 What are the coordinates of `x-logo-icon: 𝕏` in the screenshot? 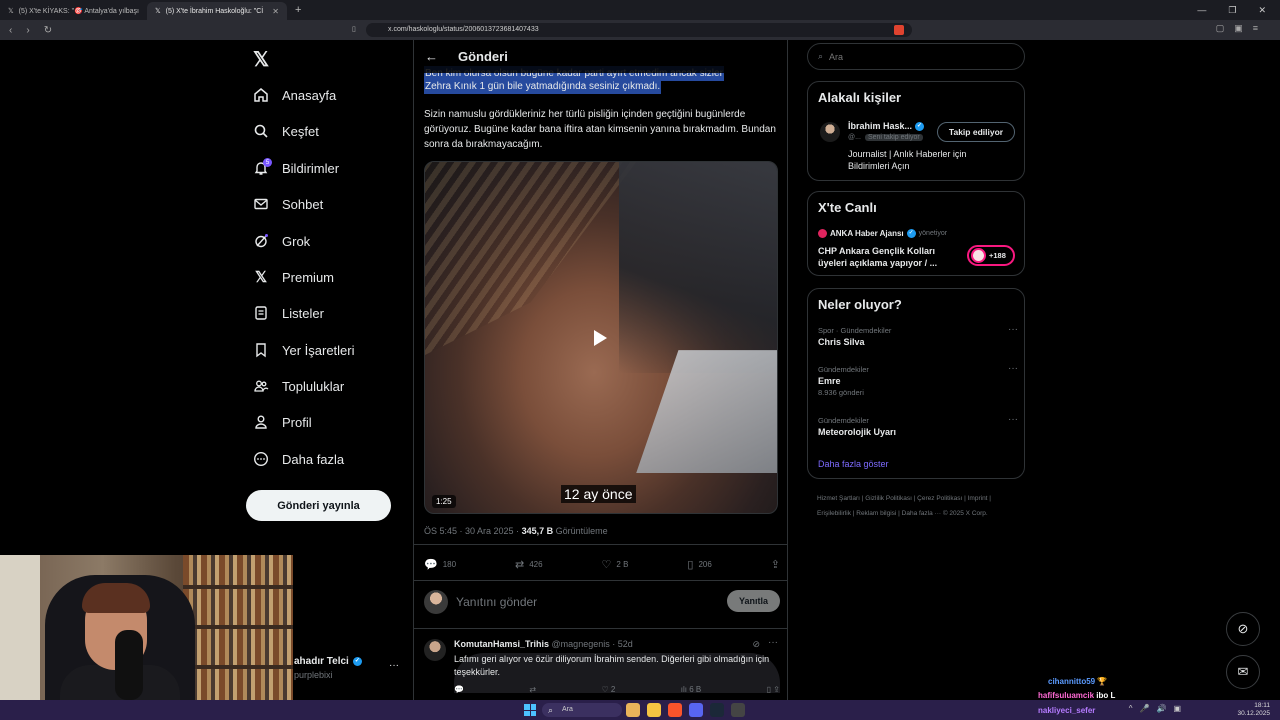 It's located at (261, 59).